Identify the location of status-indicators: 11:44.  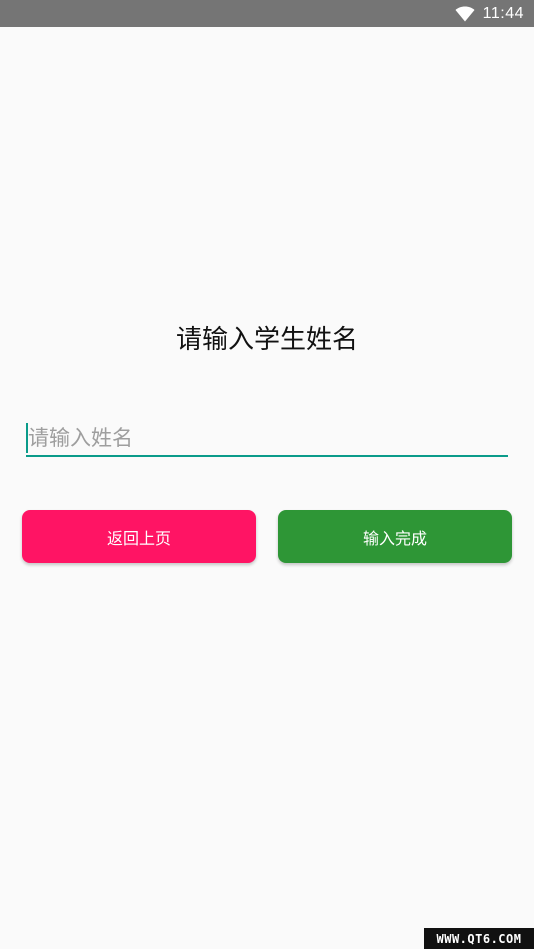
(489, 13).